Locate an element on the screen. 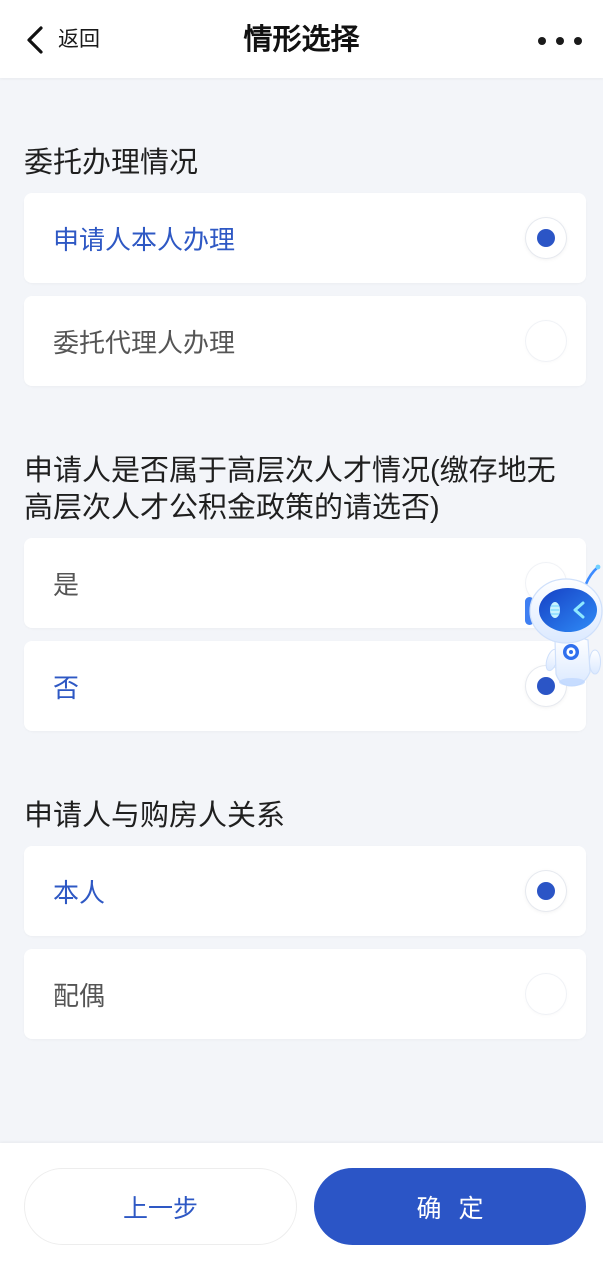  more-dots-icon is located at coordinates (560, 41).